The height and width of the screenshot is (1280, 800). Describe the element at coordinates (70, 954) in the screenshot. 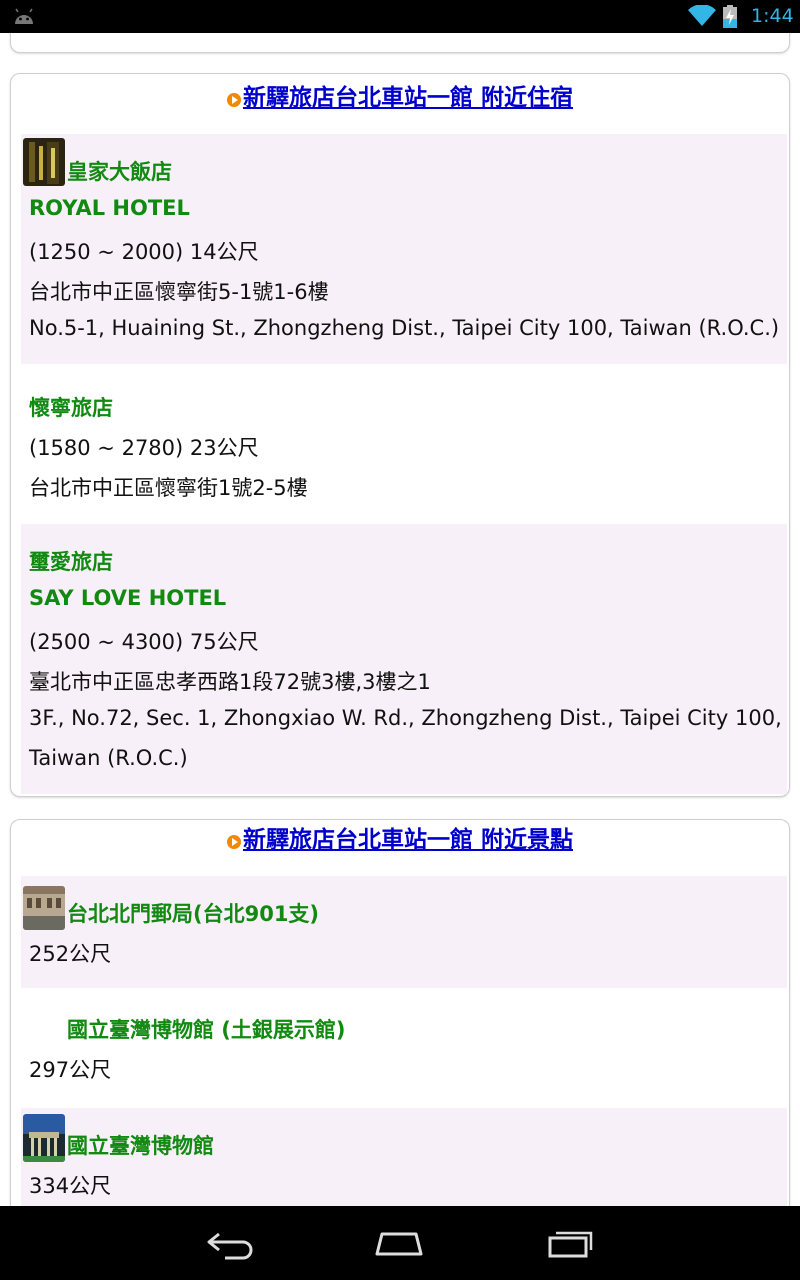

I see `sight-distance: 252公尺` at that location.